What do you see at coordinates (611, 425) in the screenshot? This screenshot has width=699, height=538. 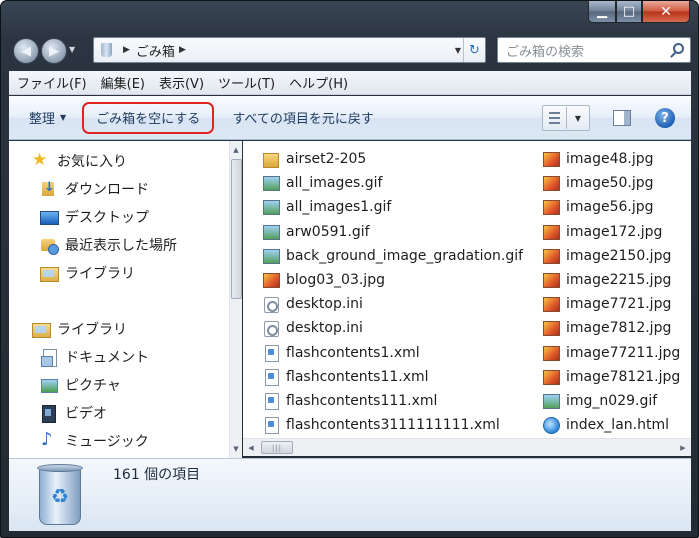 I see `file-item: index_lan.html` at bounding box center [611, 425].